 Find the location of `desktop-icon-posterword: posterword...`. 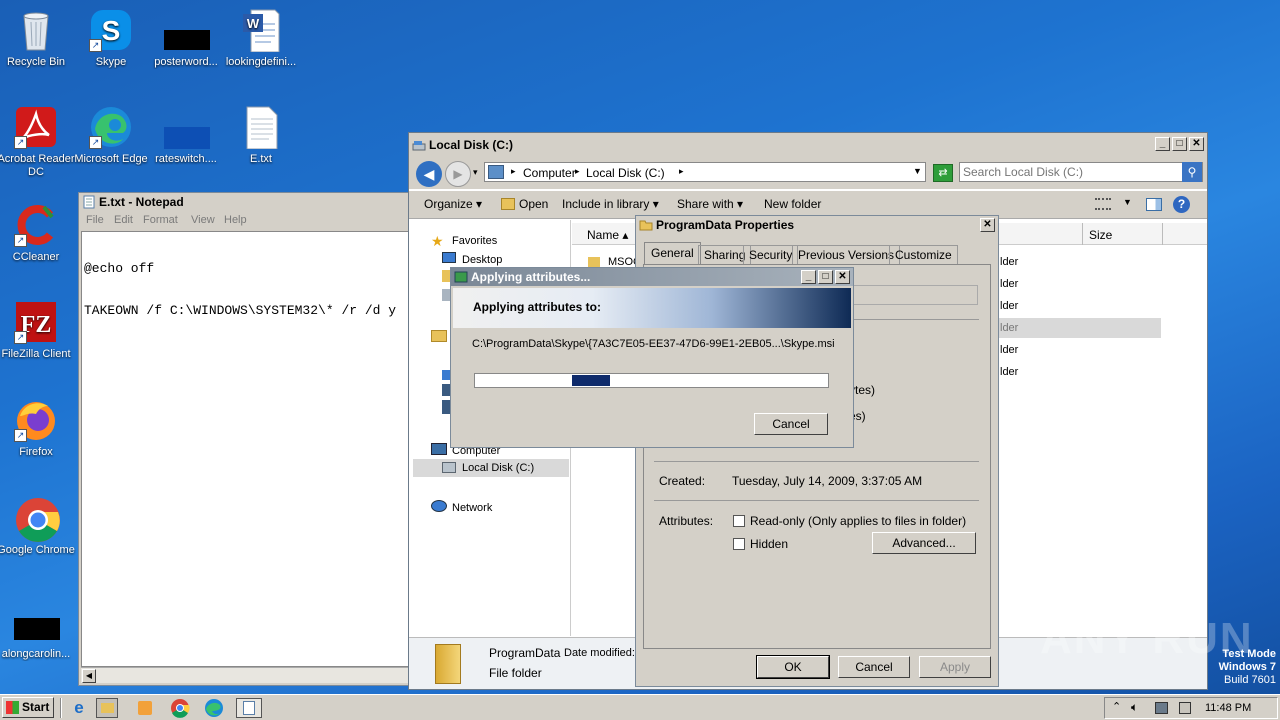

desktop-icon-posterword: posterword... is located at coordinates (186, 38).